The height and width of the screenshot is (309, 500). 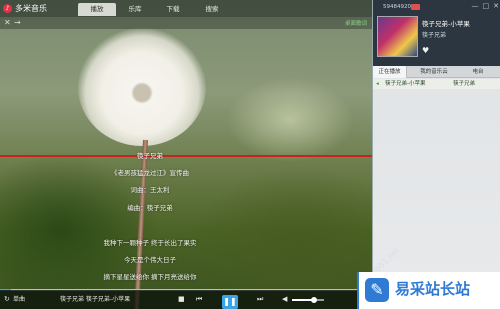 What do you see at coordinates (308, 300) in the screenshot?
I see `volume-slider` at bounding box center [308, 300].